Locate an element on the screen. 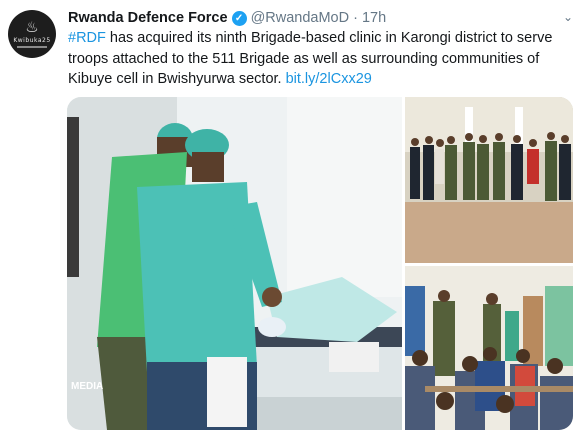  author-avatar: ♨ Kwibuka25 is located at coordinates (32, 34).